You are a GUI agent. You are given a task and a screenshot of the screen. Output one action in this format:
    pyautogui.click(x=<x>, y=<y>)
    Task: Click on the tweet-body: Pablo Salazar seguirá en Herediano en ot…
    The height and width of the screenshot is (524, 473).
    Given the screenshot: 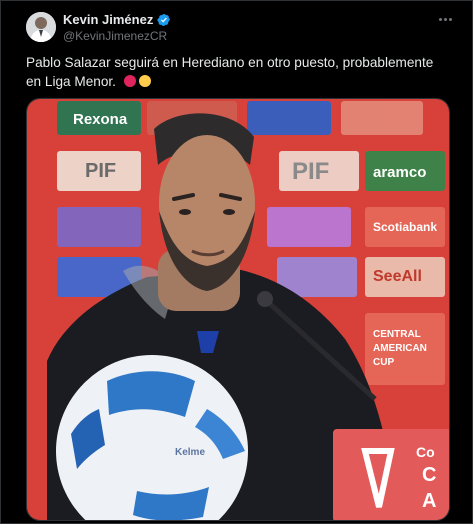 What is the action you would take?
    pyautogui.click(x=230, y=72)
    